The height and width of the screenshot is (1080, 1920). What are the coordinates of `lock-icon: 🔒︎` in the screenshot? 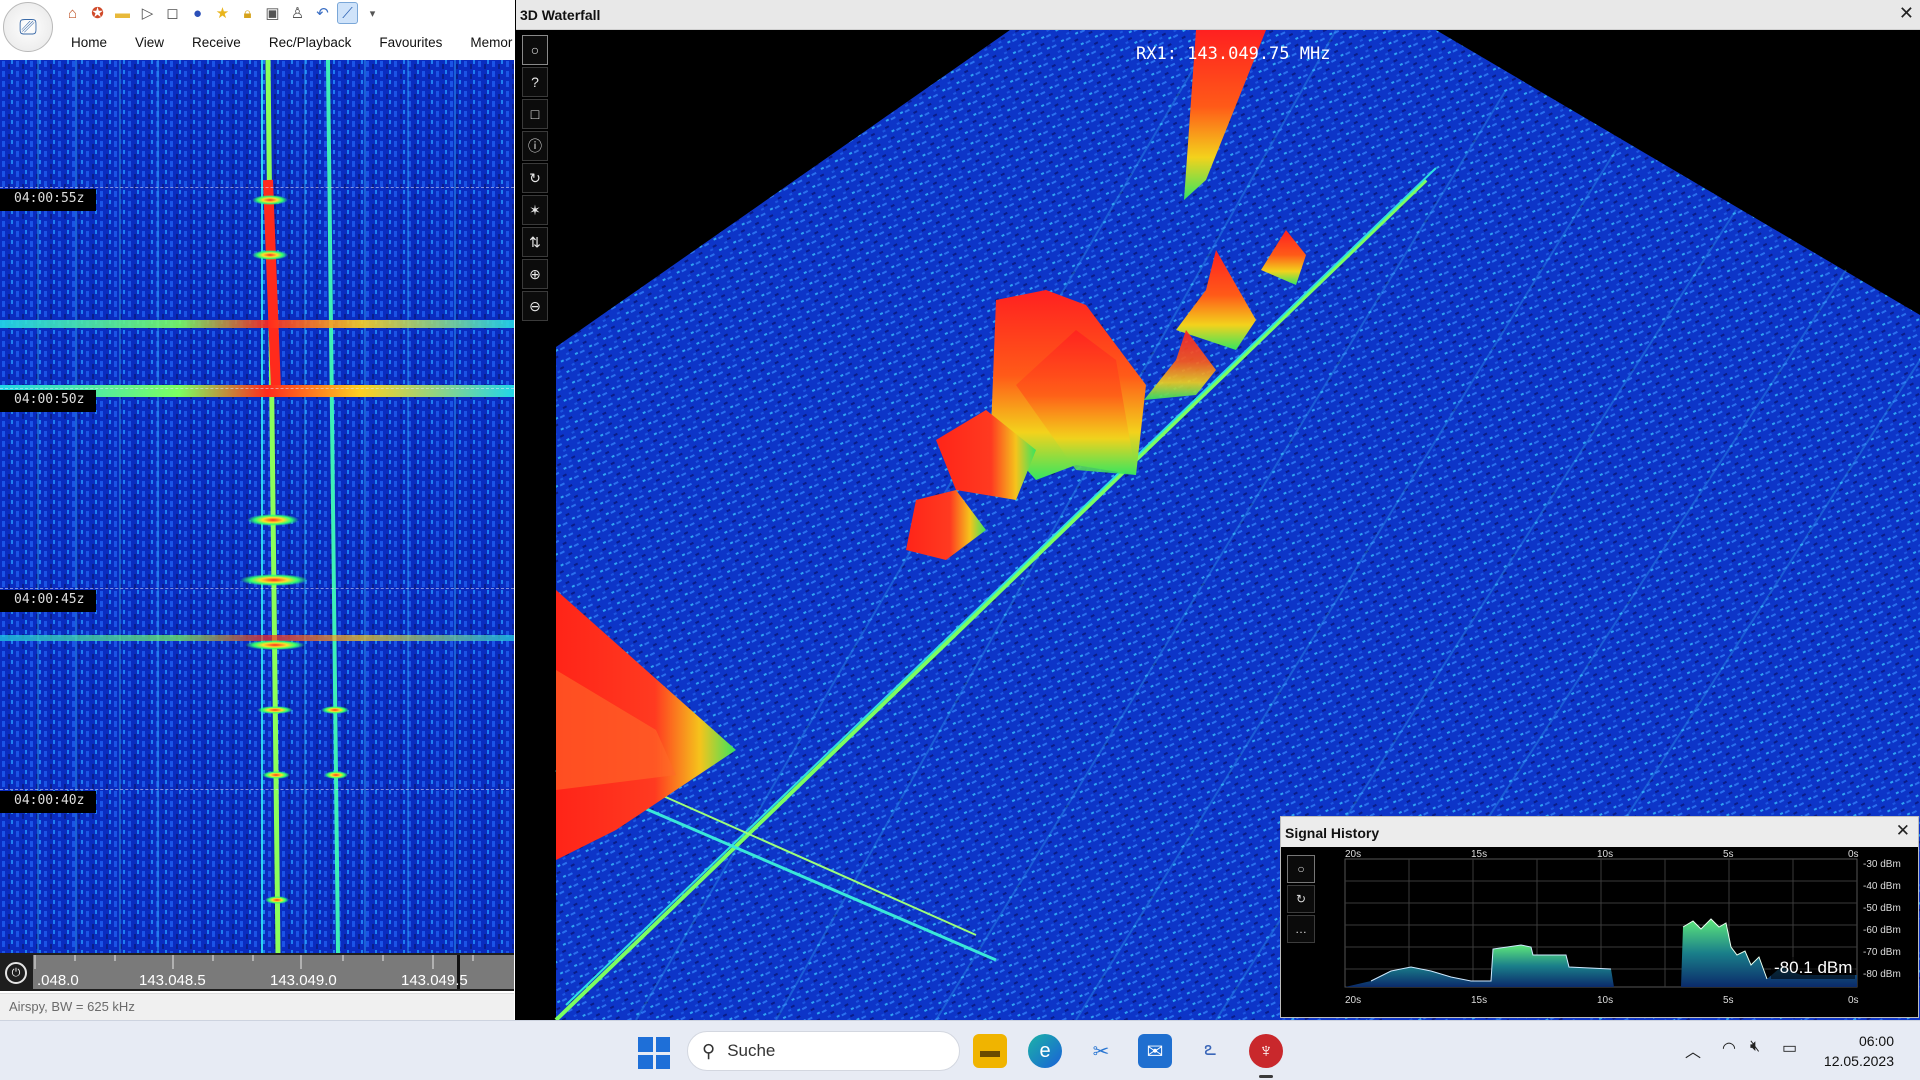 It's located at (247, 13).